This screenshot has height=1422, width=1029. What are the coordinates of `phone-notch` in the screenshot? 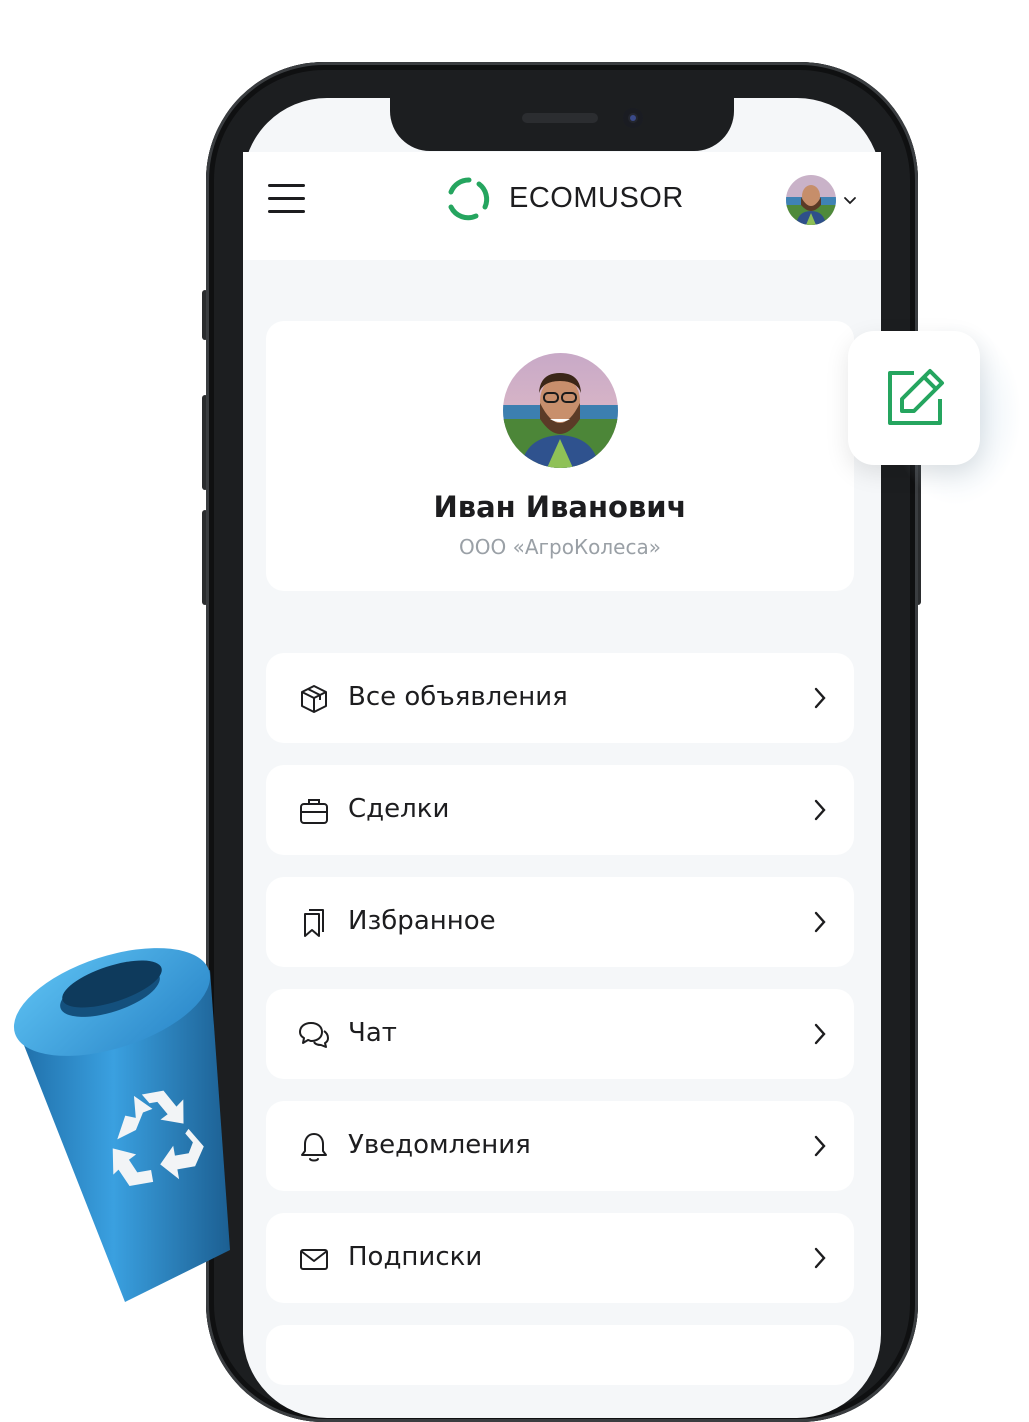 It's located at (562, 123).